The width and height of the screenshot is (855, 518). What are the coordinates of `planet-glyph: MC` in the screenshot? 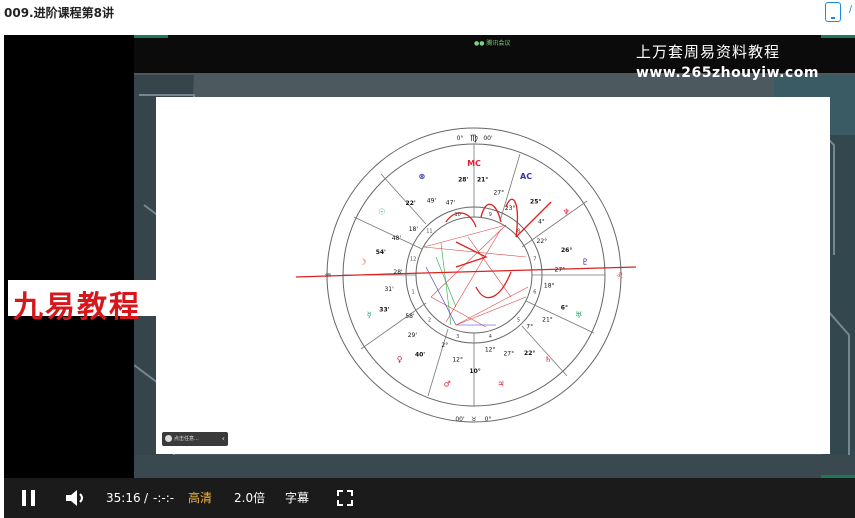 It's located at (474, 163).